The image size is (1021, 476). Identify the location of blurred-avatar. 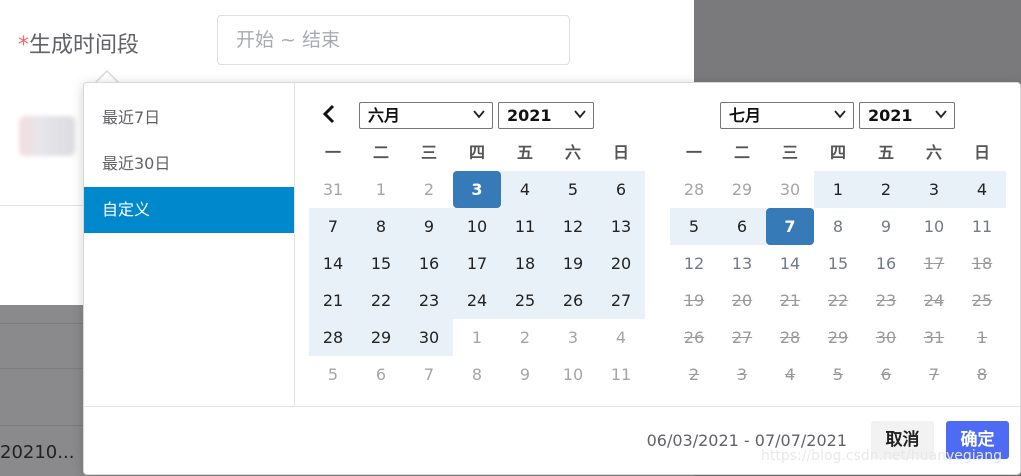
(47, 136).